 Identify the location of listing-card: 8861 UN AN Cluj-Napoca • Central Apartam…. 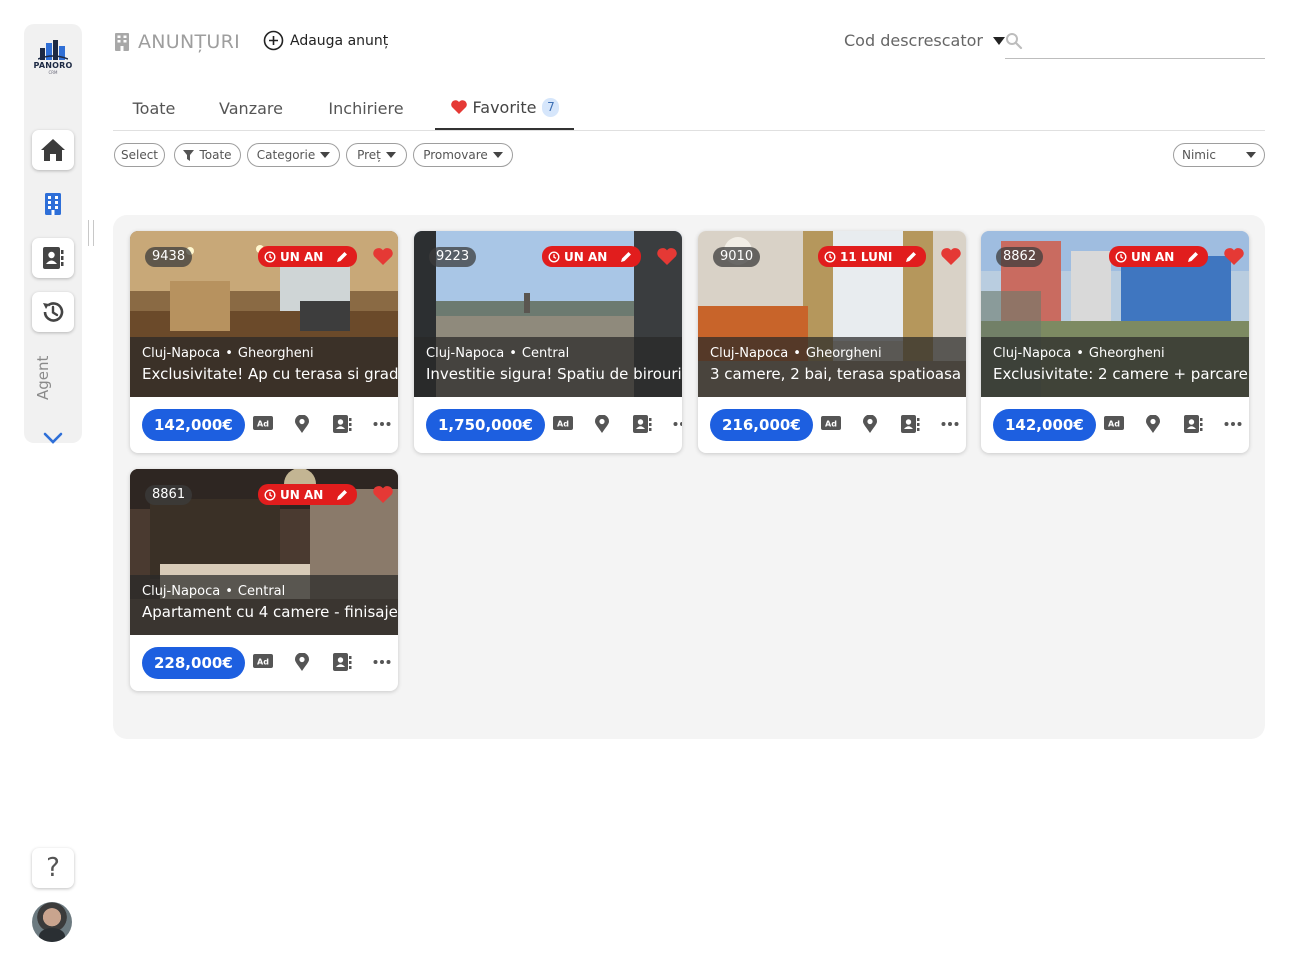
(264, 580).